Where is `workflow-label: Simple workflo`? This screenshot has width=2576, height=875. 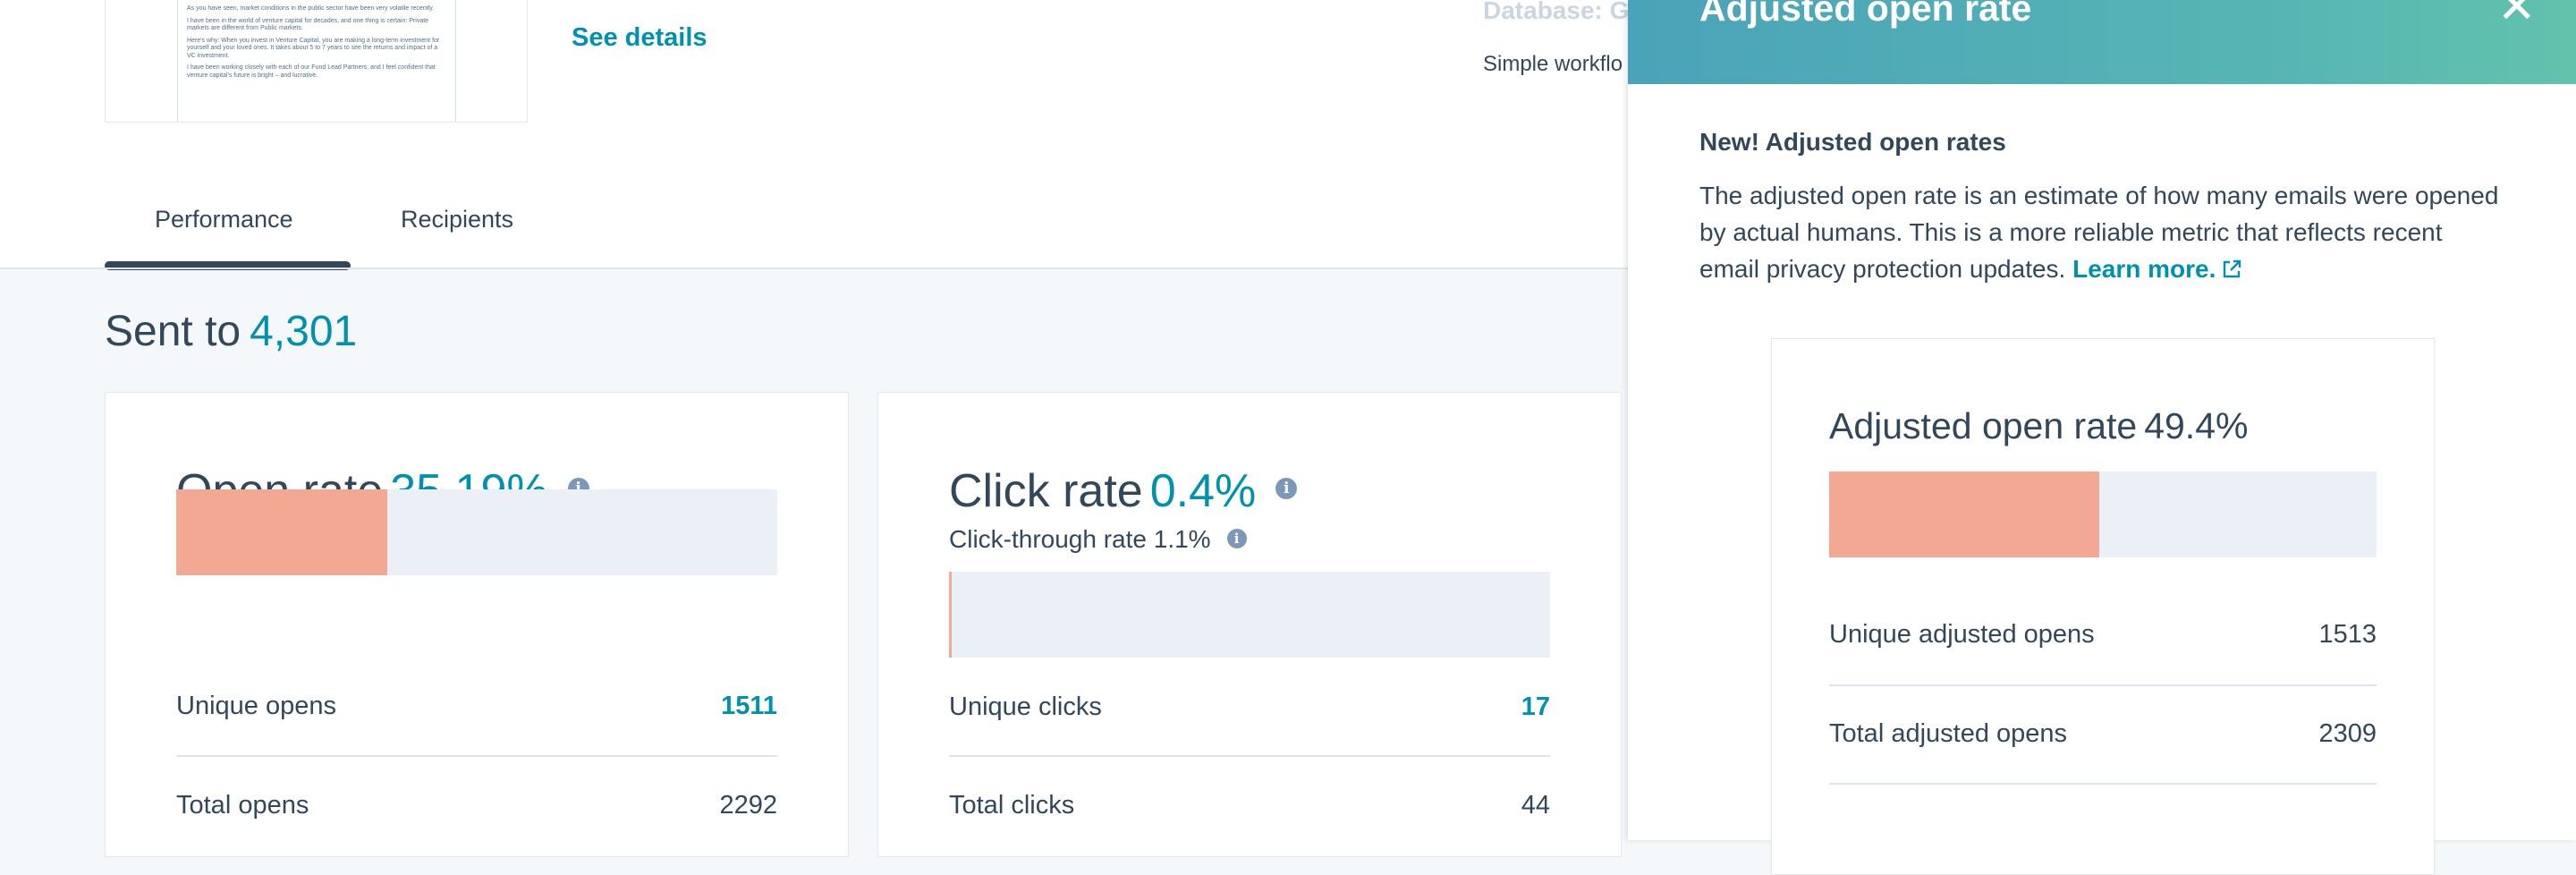
workflow-label: Simple workflo is located at coordinates (1553, 64).